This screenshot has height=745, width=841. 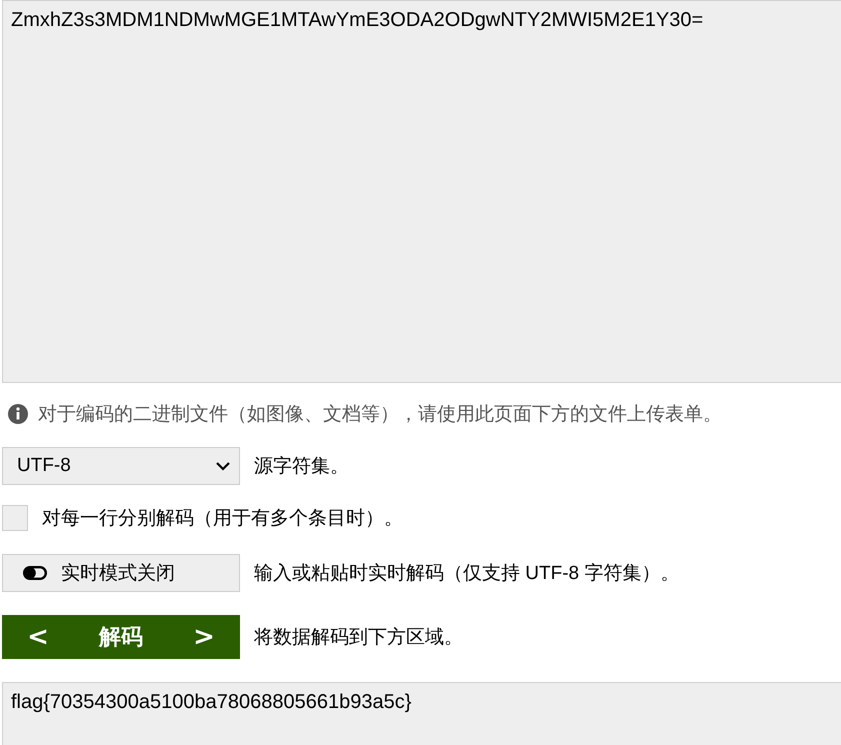 What do you see at coordinates (222, 519) in the screenshot?
I see `per-line-label: 对每一行分别解码（用于有多个条目时）。` at bounding box center [222, 519].